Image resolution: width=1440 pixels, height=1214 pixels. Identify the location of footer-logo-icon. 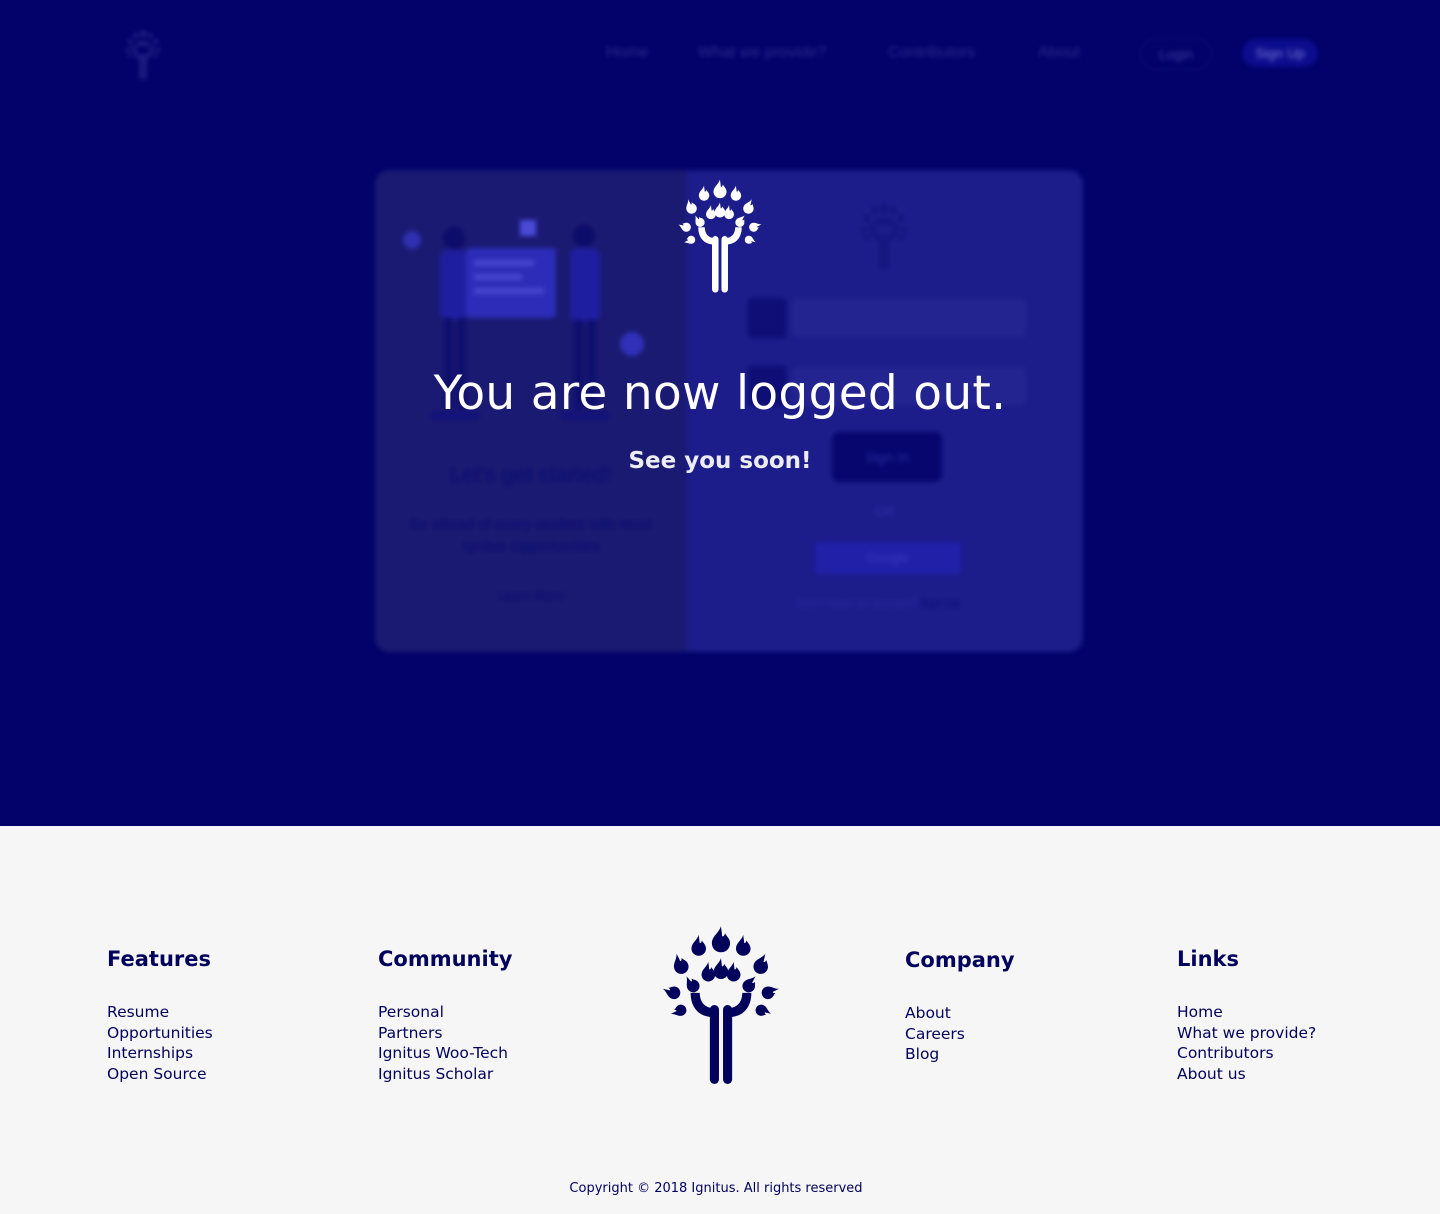
(721, 1005).